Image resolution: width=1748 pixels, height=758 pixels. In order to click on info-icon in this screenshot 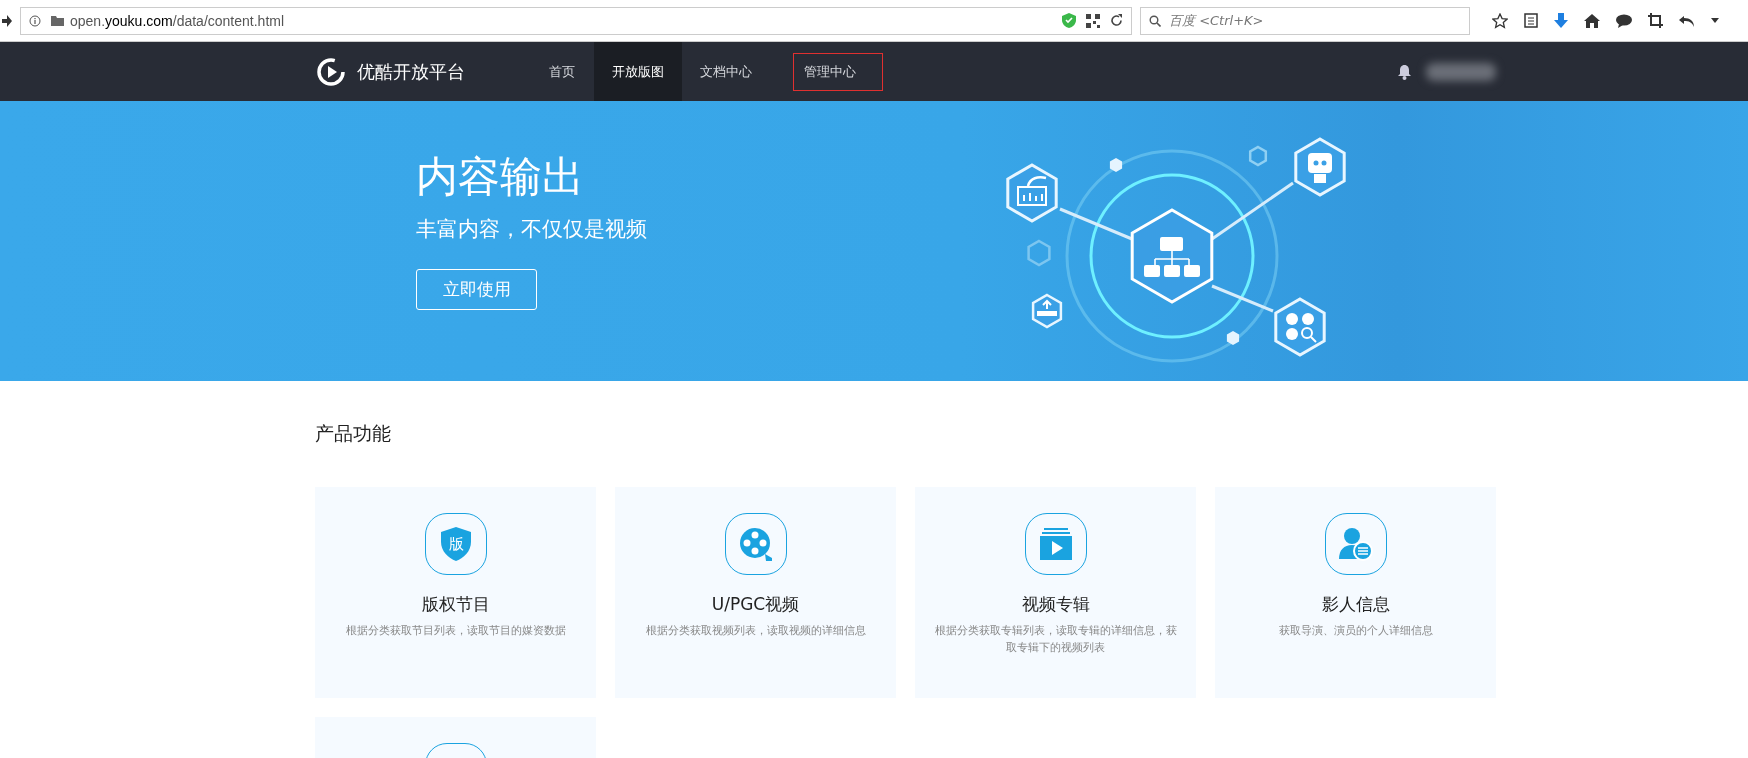, I will do `click(35, 20)`.